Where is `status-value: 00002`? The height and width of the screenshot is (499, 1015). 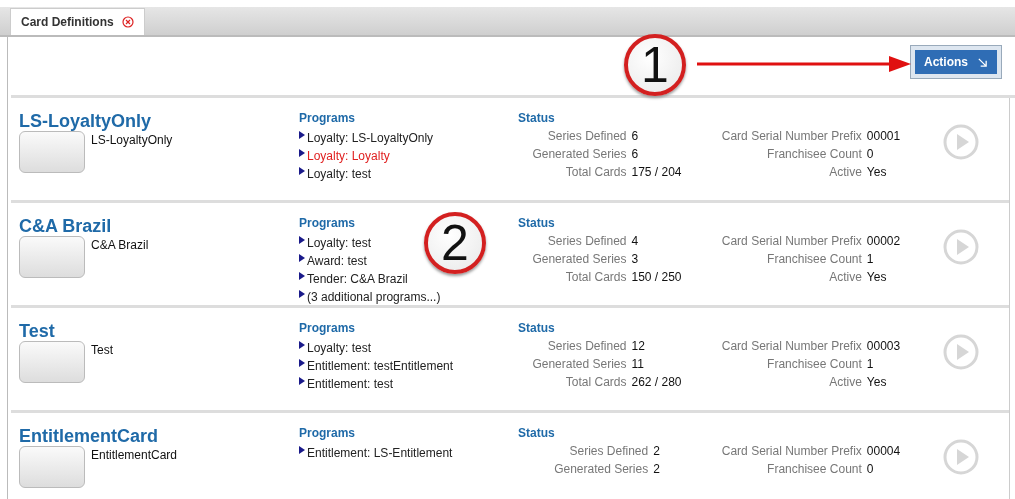 status-value: 00002 is located at coordinates (884, 241).